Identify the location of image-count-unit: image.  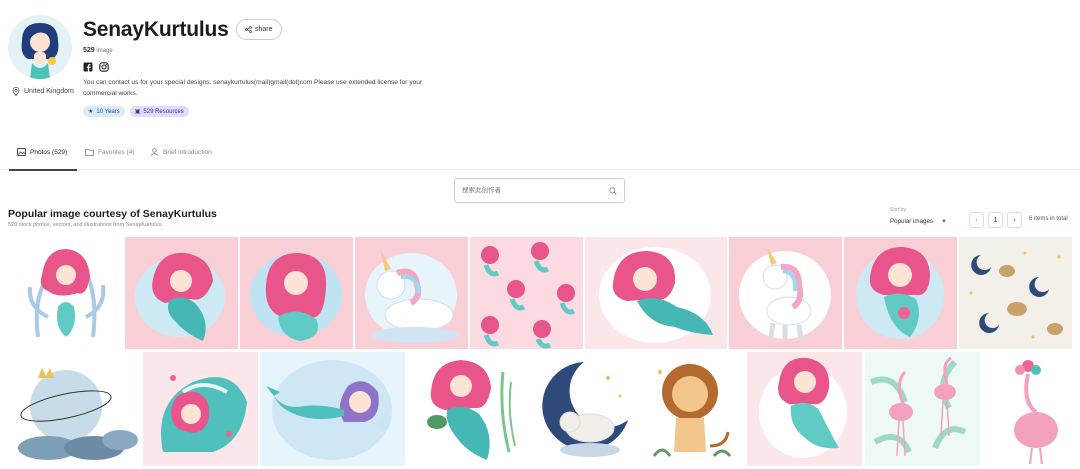
(104, 51).